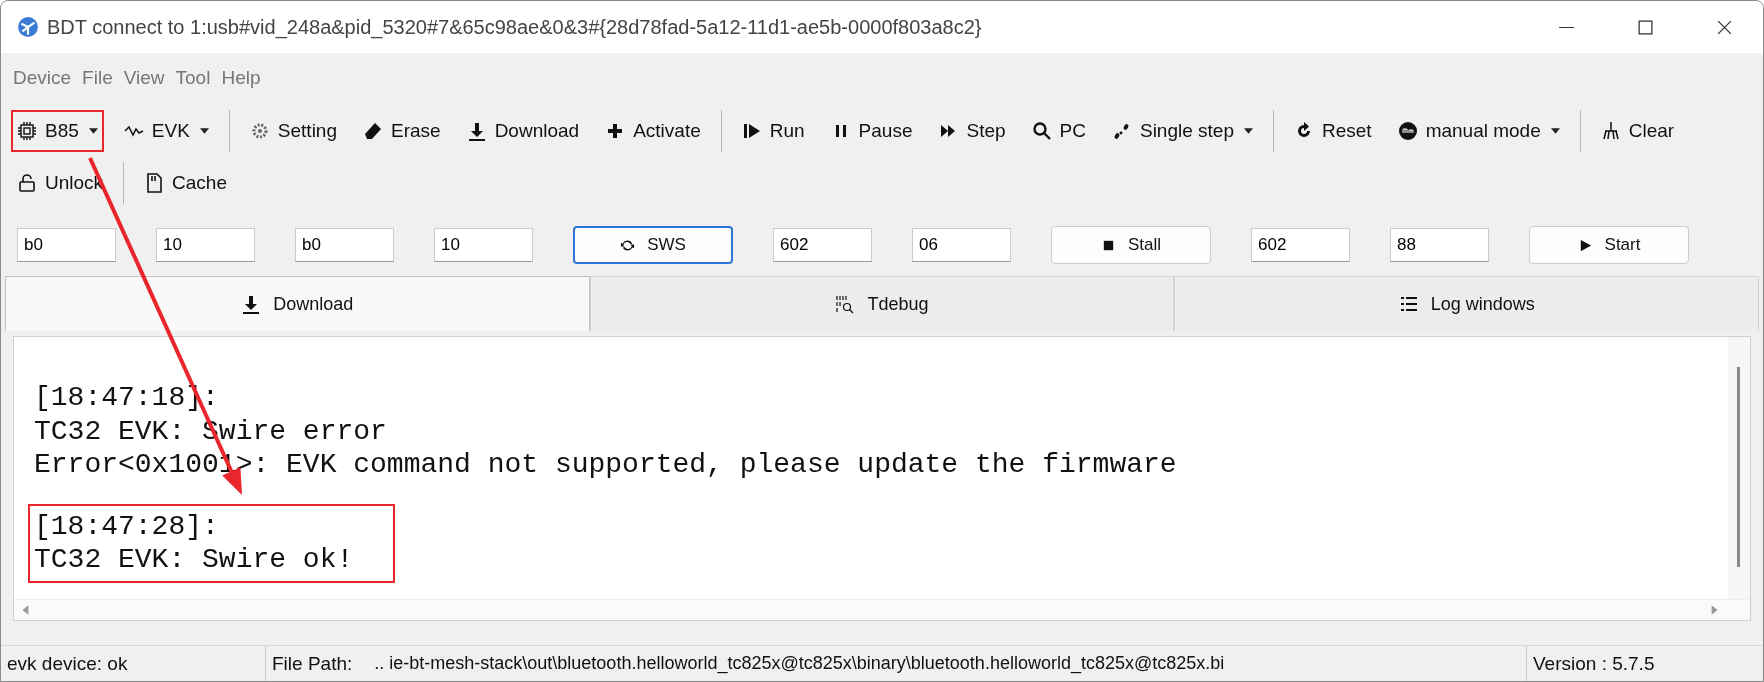 This screenshot has height=682, width=1764. What do you see at coordinates (293, 130) in the screenshot?
I see `toolbar-button: Setting` at bounding box center [293, 130].